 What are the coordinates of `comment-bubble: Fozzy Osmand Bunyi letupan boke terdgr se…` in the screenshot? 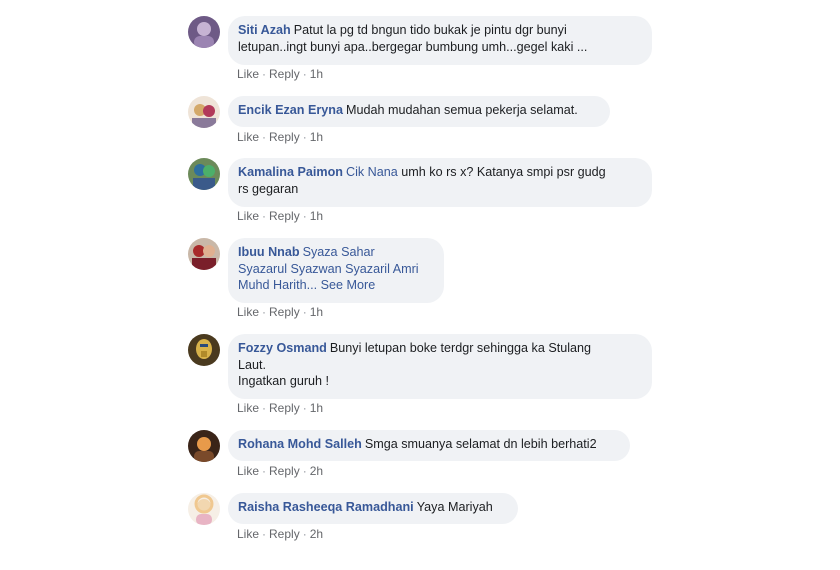 It's located at (440, 366).